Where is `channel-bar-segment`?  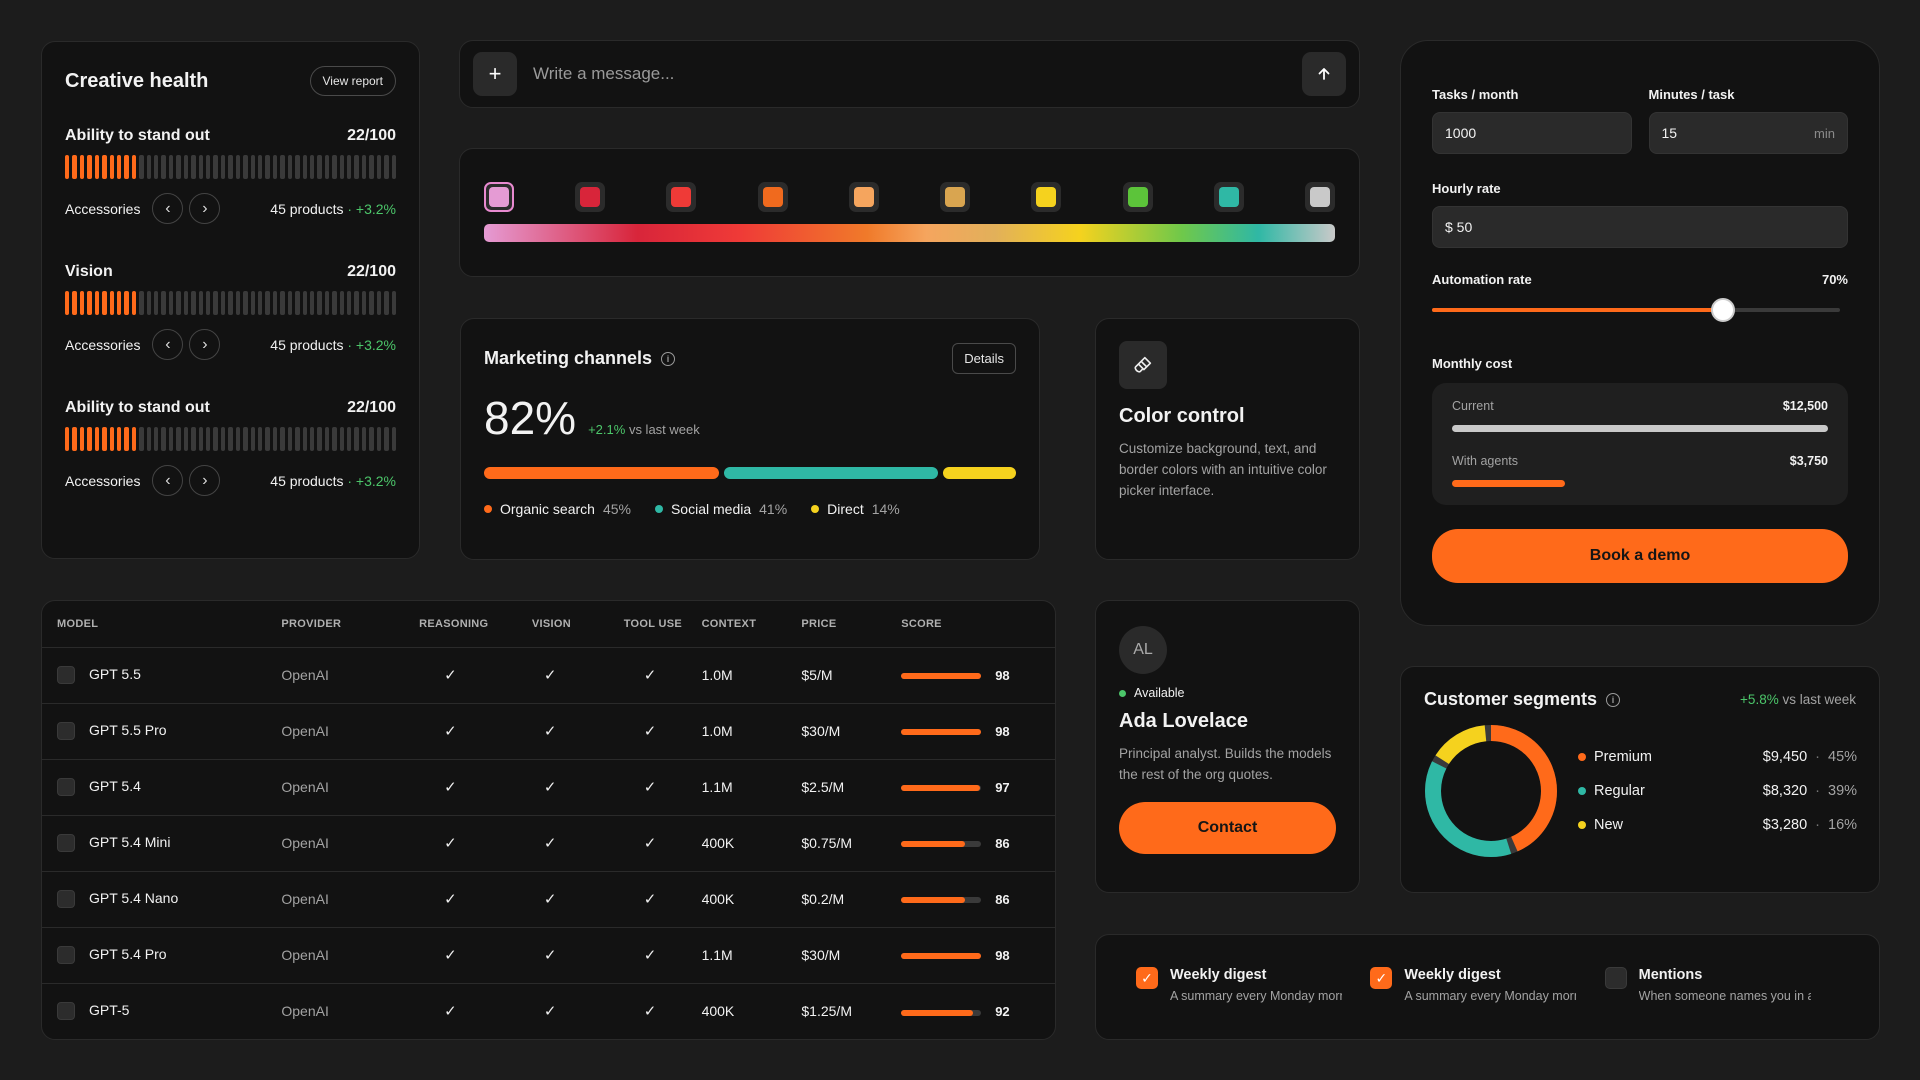 channel-bar-segment is located at coordinates (979, 473).